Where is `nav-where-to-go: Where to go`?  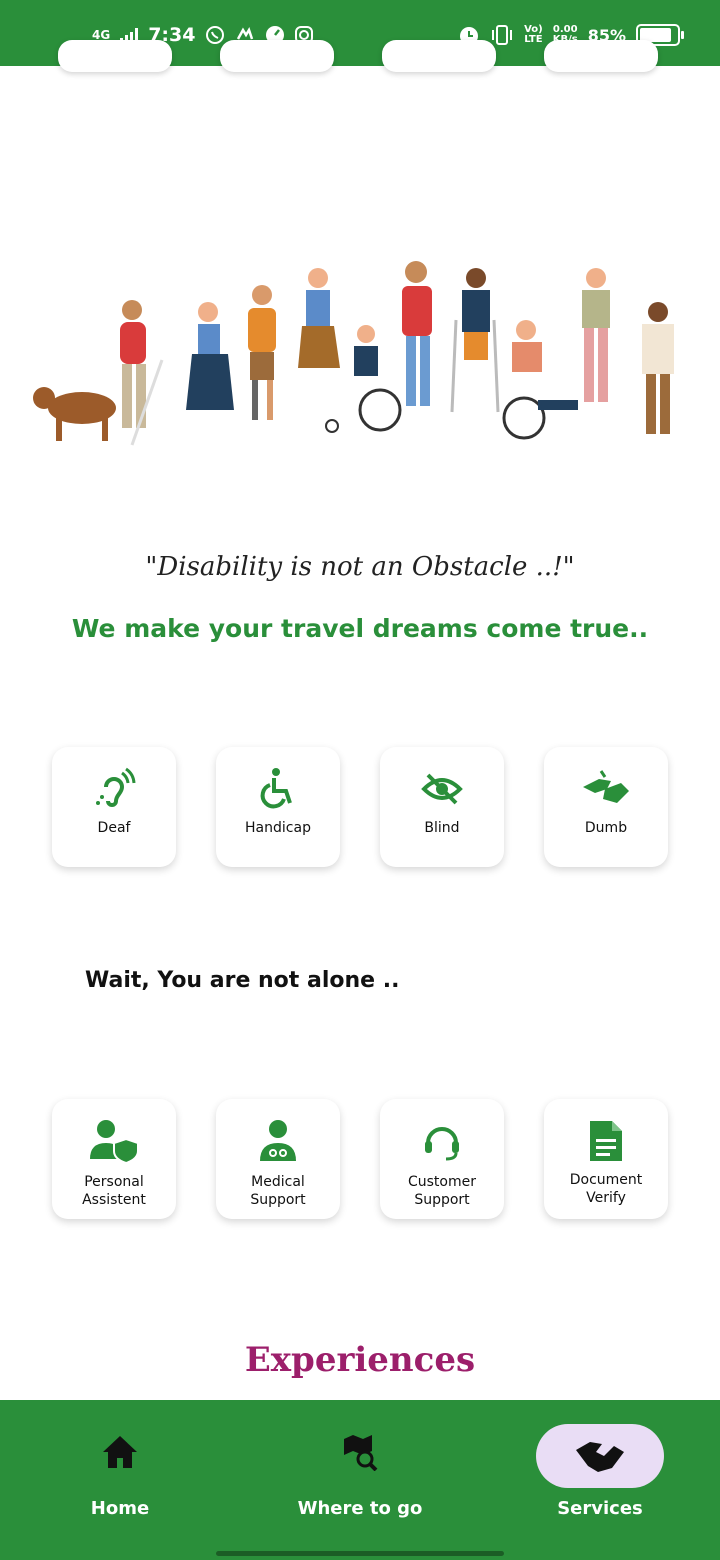
nav-where-to-go: Where to go is located at coordinates (360, 1480).